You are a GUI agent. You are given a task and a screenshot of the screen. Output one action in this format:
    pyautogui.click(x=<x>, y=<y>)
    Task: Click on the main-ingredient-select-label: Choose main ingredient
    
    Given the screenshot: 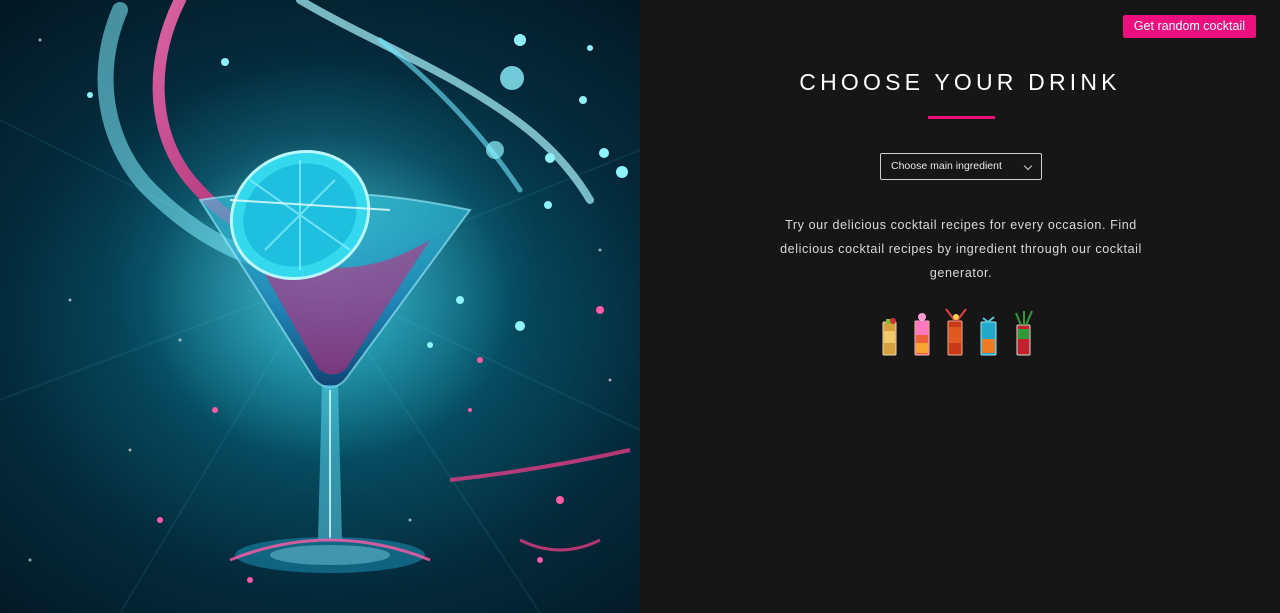 What is the action you would take?
    pyautogui.click(x=946, y=166)
    